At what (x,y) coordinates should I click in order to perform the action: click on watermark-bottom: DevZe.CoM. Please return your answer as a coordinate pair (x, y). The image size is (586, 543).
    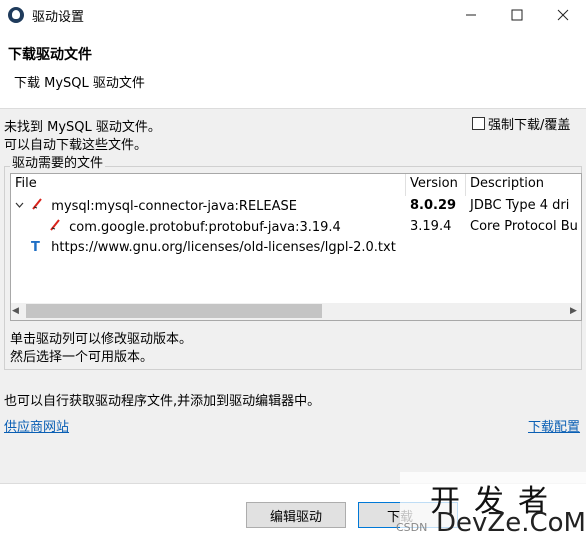
    Looking at the image, I should click on (511, 523).